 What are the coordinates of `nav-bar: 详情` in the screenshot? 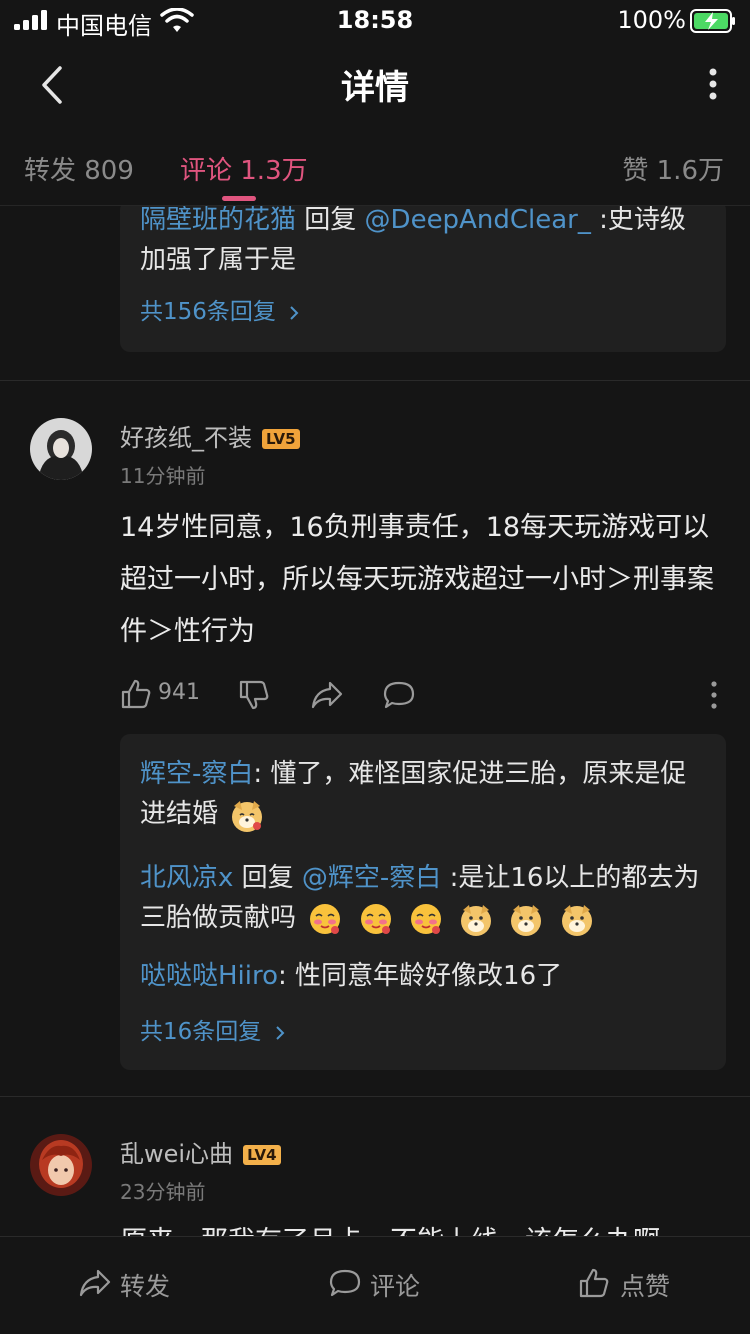 It's located at (375, 84).